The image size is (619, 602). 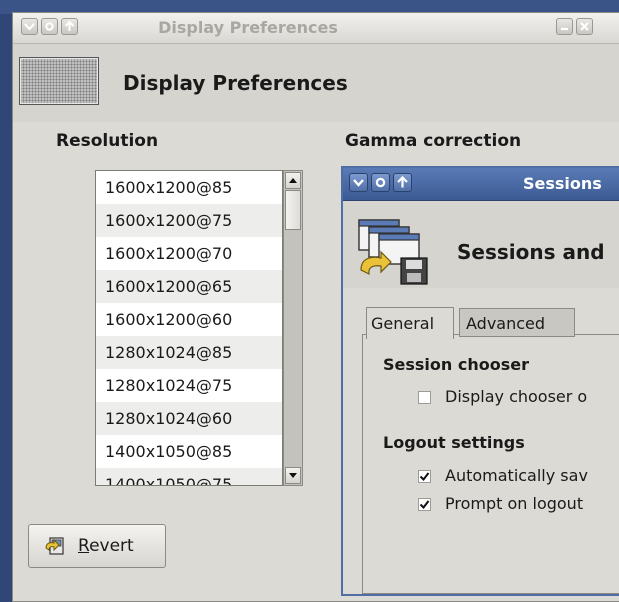 I want to click on header-title: Display Preferences, so click(x=235, y=83).